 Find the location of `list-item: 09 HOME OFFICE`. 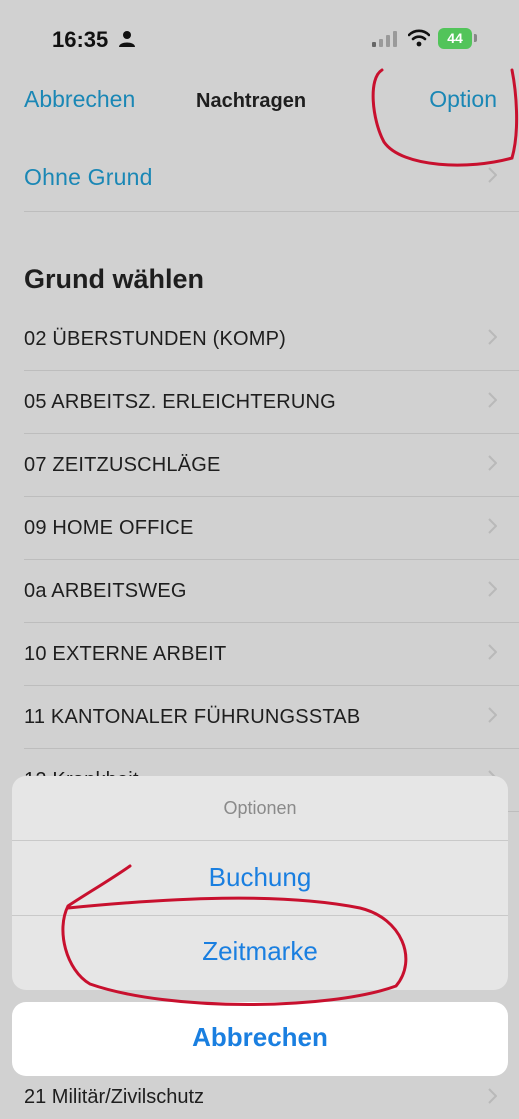

list-item: 09 HOME OFFICE is located at coordinates (271, 528).